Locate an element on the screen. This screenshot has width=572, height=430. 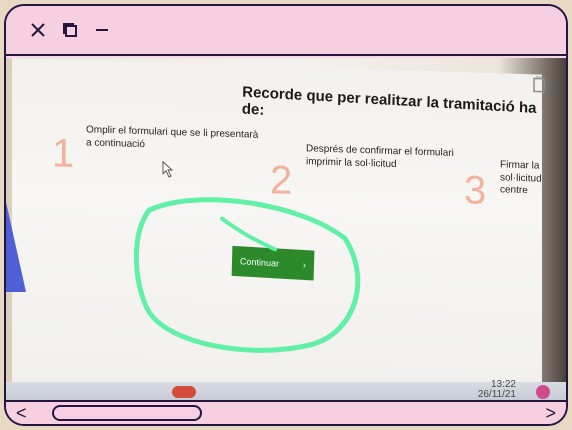
close-button is located at coordinates (38, 30).